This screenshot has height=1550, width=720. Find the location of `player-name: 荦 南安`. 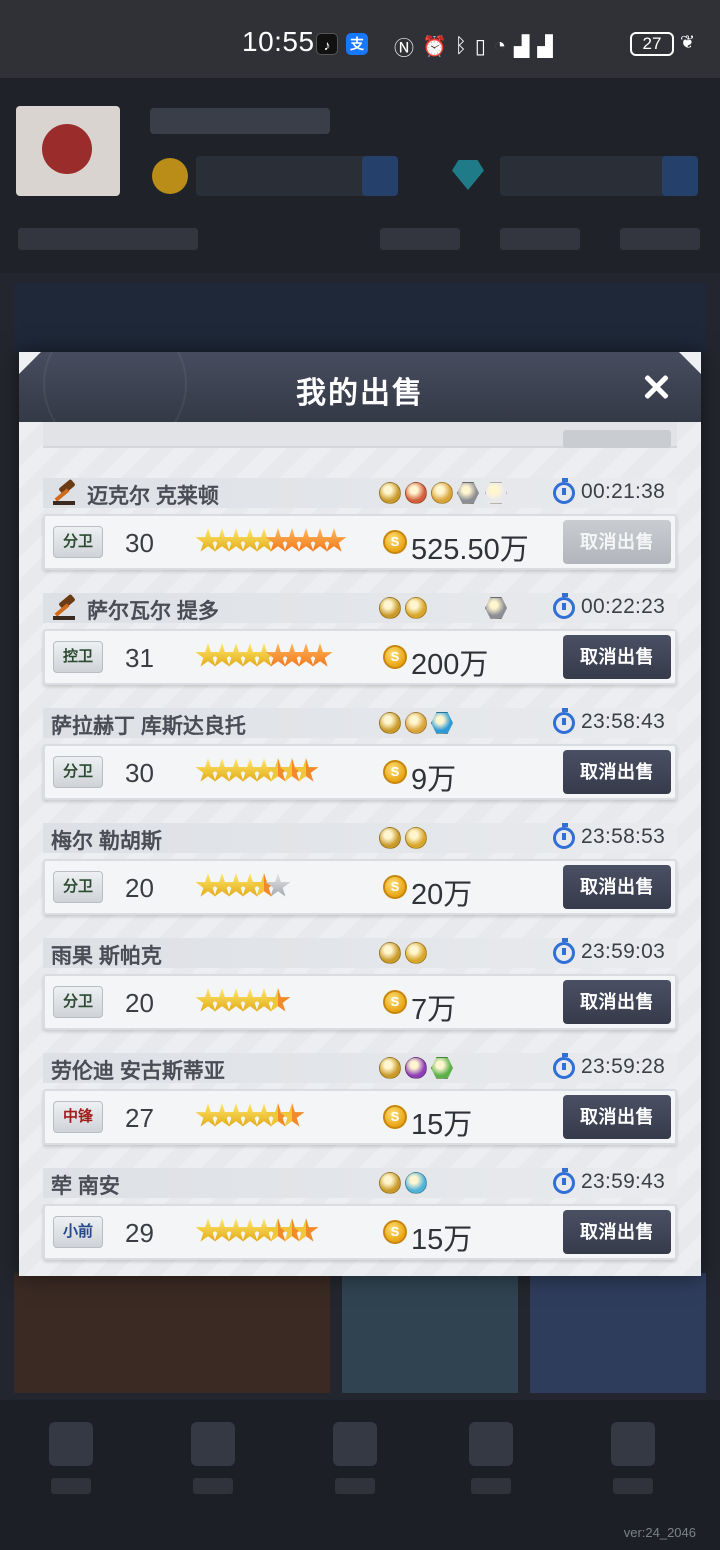

player-name: 荦 南安 is located at coordinates (85, 1186).